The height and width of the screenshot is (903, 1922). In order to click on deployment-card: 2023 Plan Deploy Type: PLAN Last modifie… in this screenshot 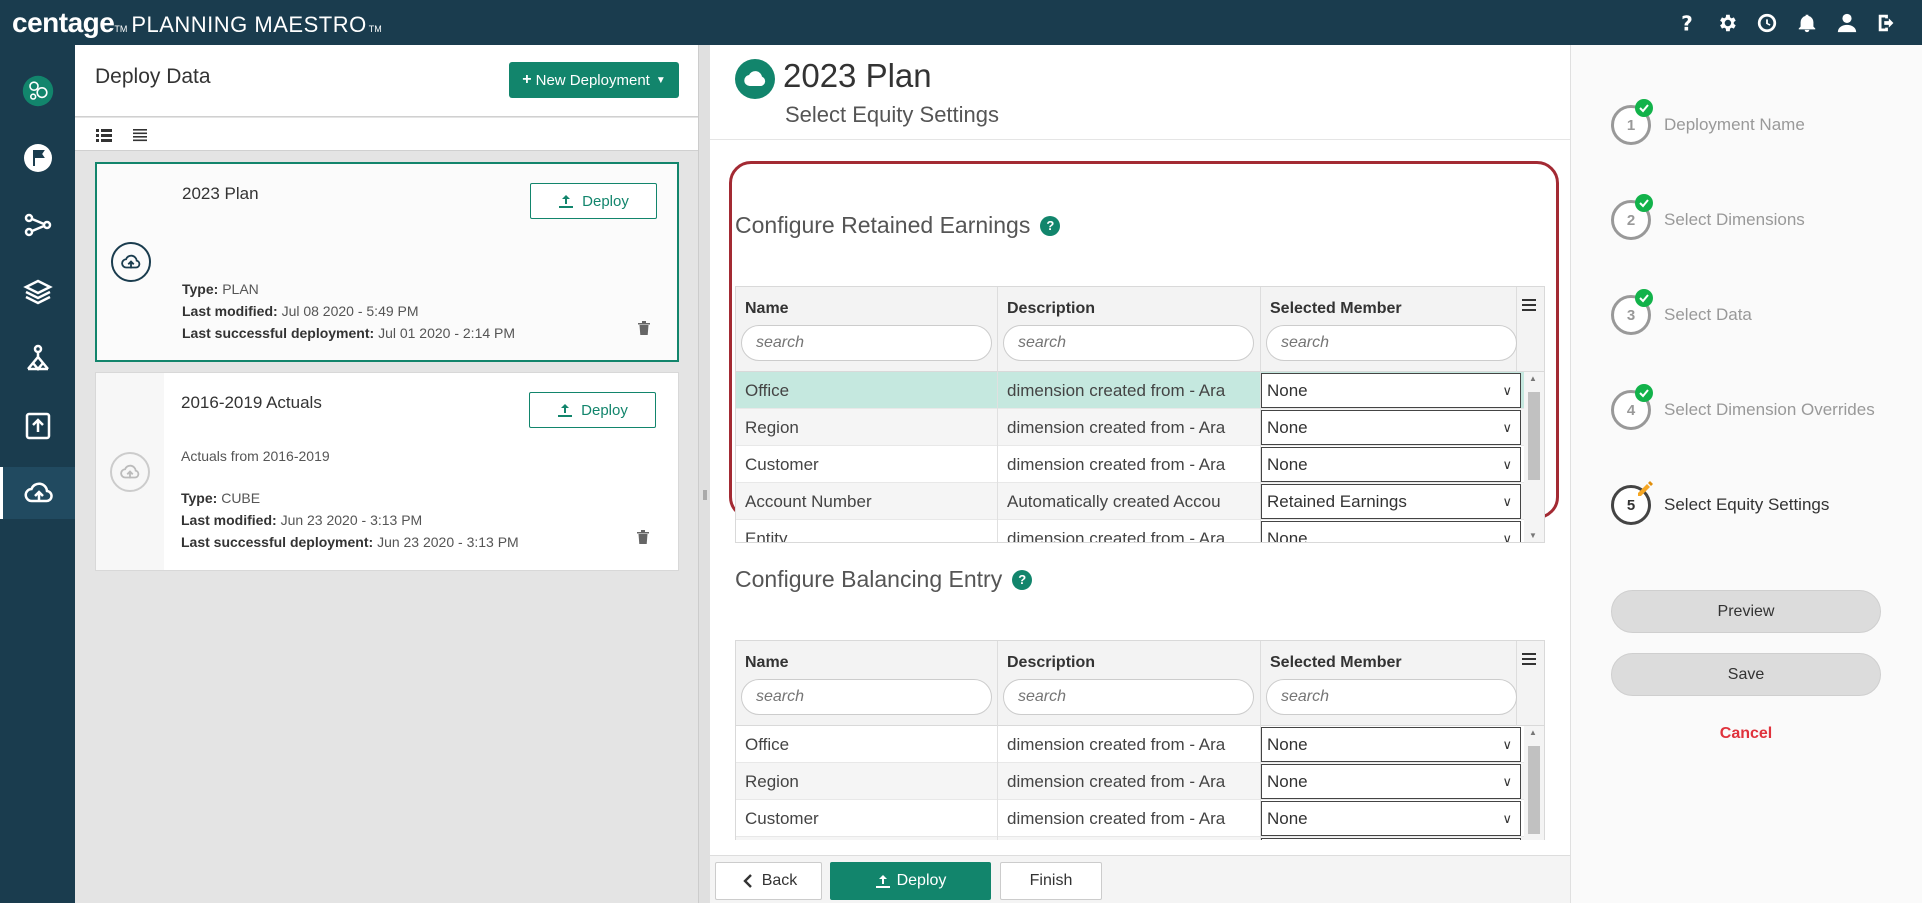, I will do `click(387, 262)`.